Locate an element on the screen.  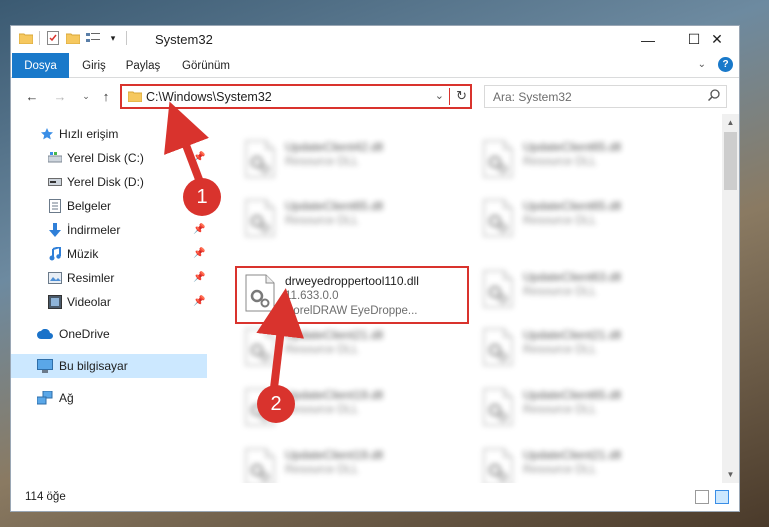
scrollbar-thumb is located at coordinates (730, 161).